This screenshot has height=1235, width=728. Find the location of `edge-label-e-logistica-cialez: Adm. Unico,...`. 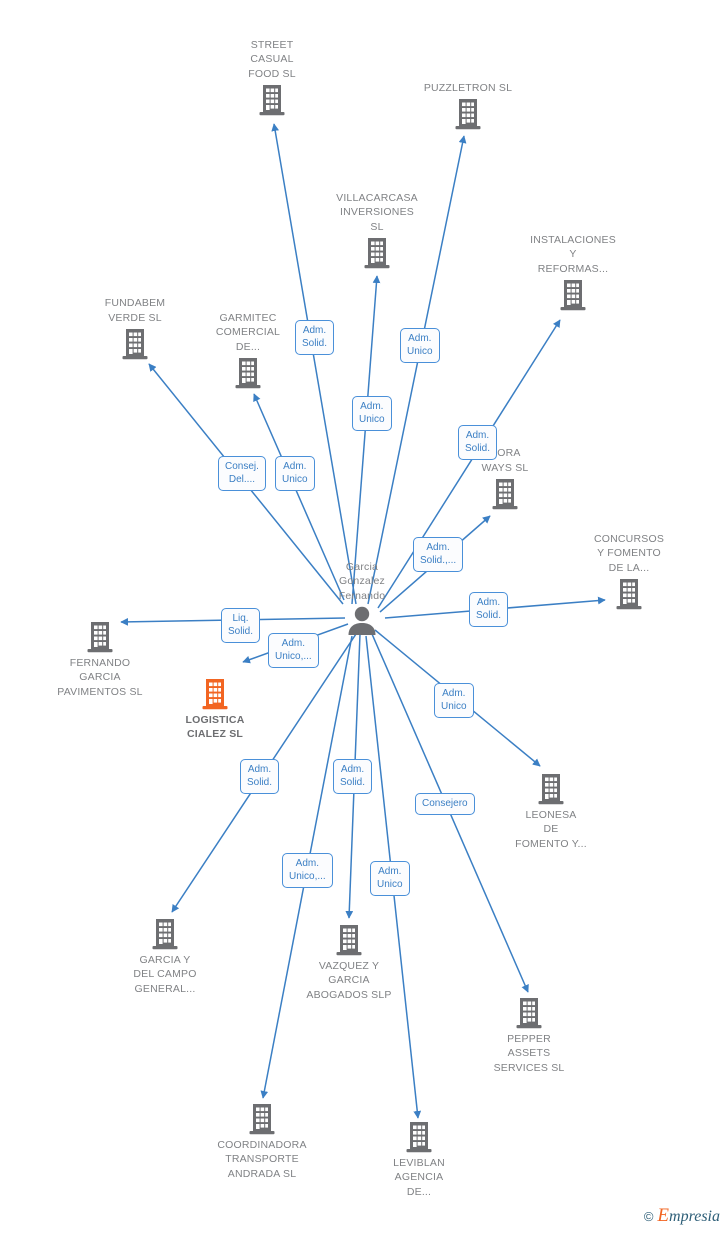

edge-label-e-logistica-cialez: Adm. Unico,... is located at coordinates (293, 650).